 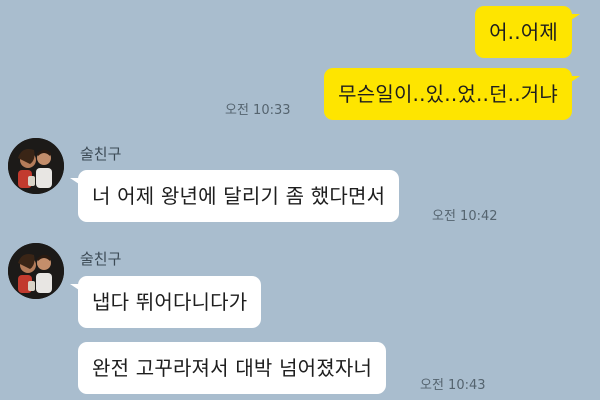 What do you see at coordinates (170, 302) in the screenshot?
I see `friend-message-bubble: 냅다 뛰어다니다가` at bounding box center [170, 302].